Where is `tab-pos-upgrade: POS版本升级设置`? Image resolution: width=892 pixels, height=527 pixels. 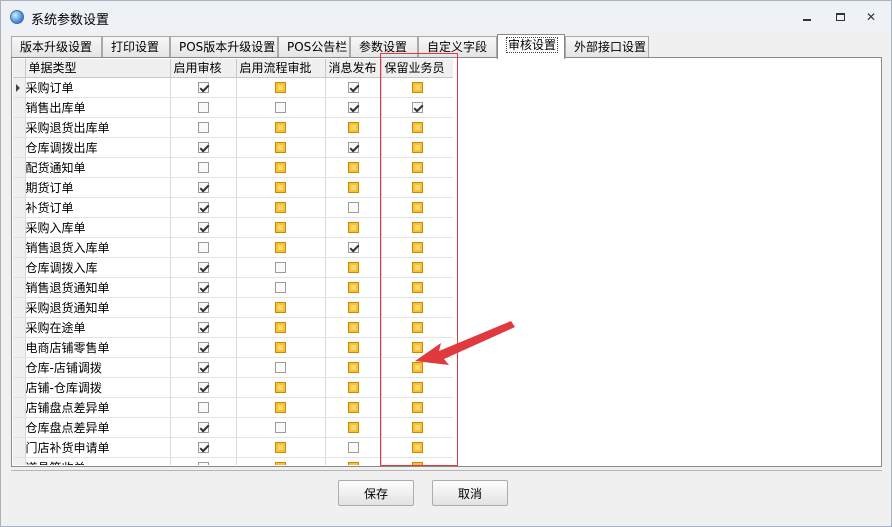
tab-pos-upgrade: POS版本升级设置 is located at coordinates (224, 47).